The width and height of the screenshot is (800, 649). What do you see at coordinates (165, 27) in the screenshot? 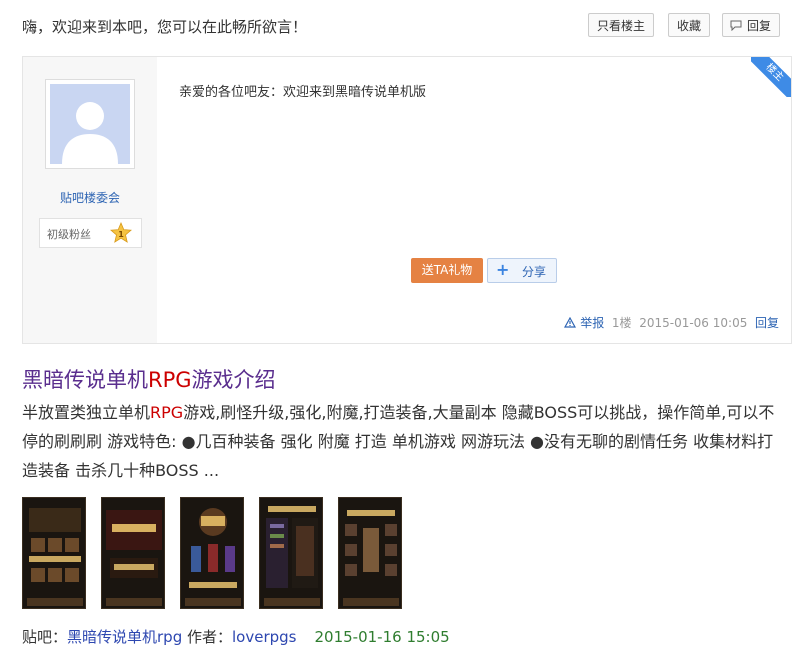
I see `welcome-text: 嗨，欢迎来到本吧，您可以在此畅所欲言！` at bounding box center [165, 27].